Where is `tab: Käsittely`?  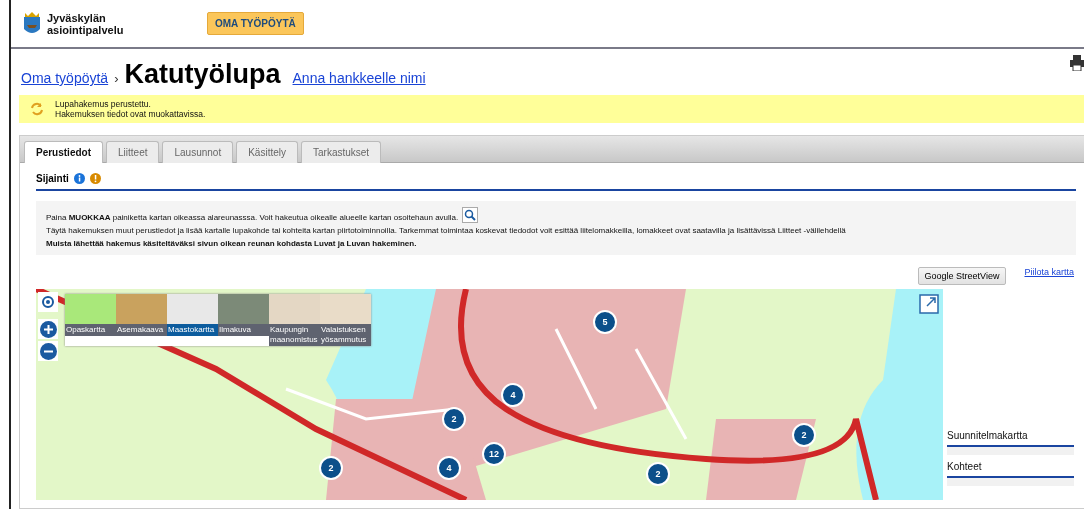
tab: Käsittely is located at coordinates (267, 152).